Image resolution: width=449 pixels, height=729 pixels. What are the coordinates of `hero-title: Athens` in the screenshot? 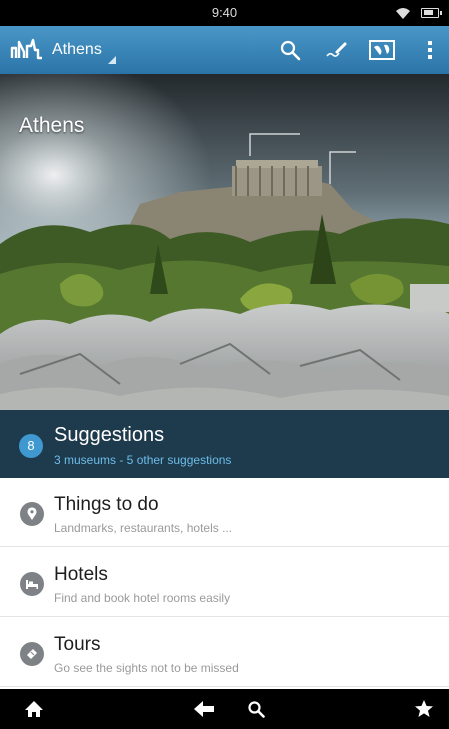 It's located at (52, 125).